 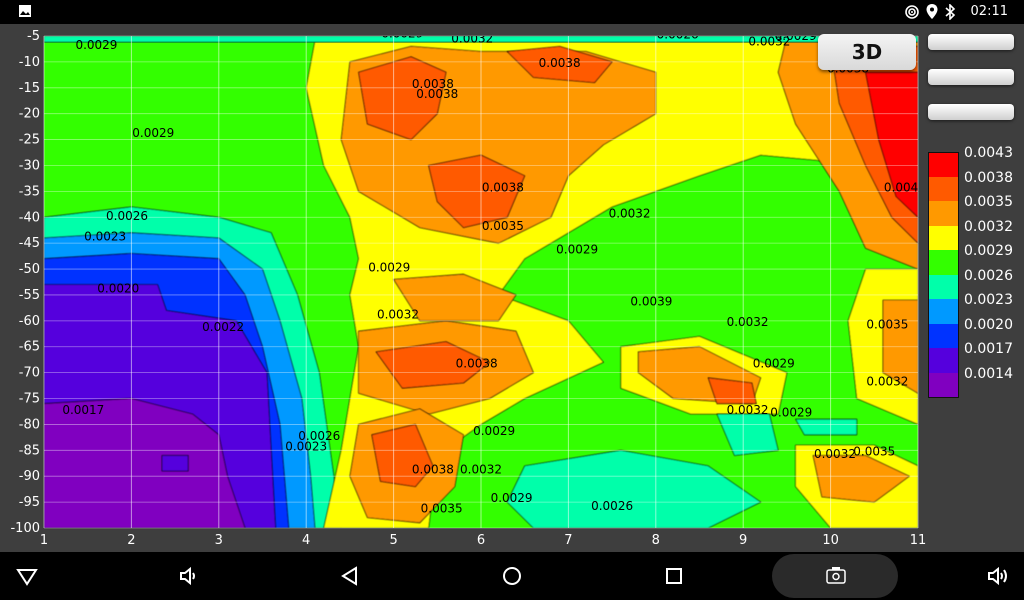 I want to click on y-tick-label: -90, so click(x=29, y=476).